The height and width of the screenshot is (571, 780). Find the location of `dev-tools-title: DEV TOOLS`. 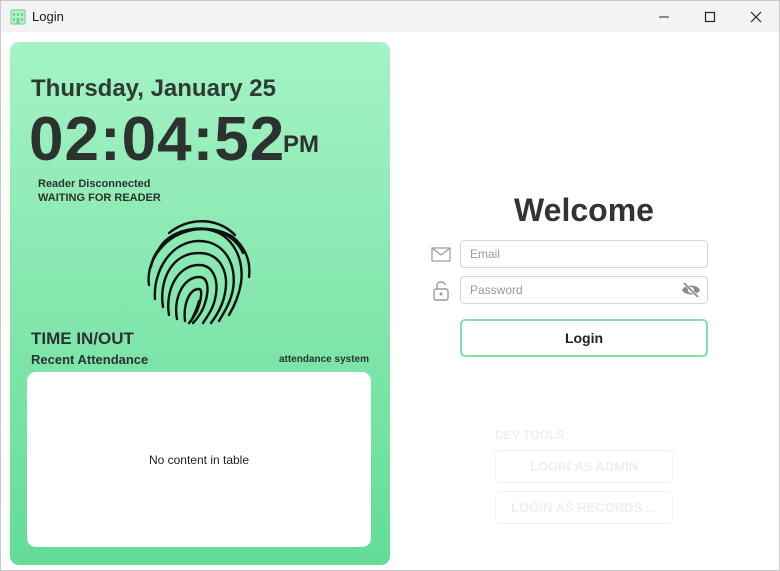

dev-tools-title: DEV TOOLS is located at coordinates (530, 435).